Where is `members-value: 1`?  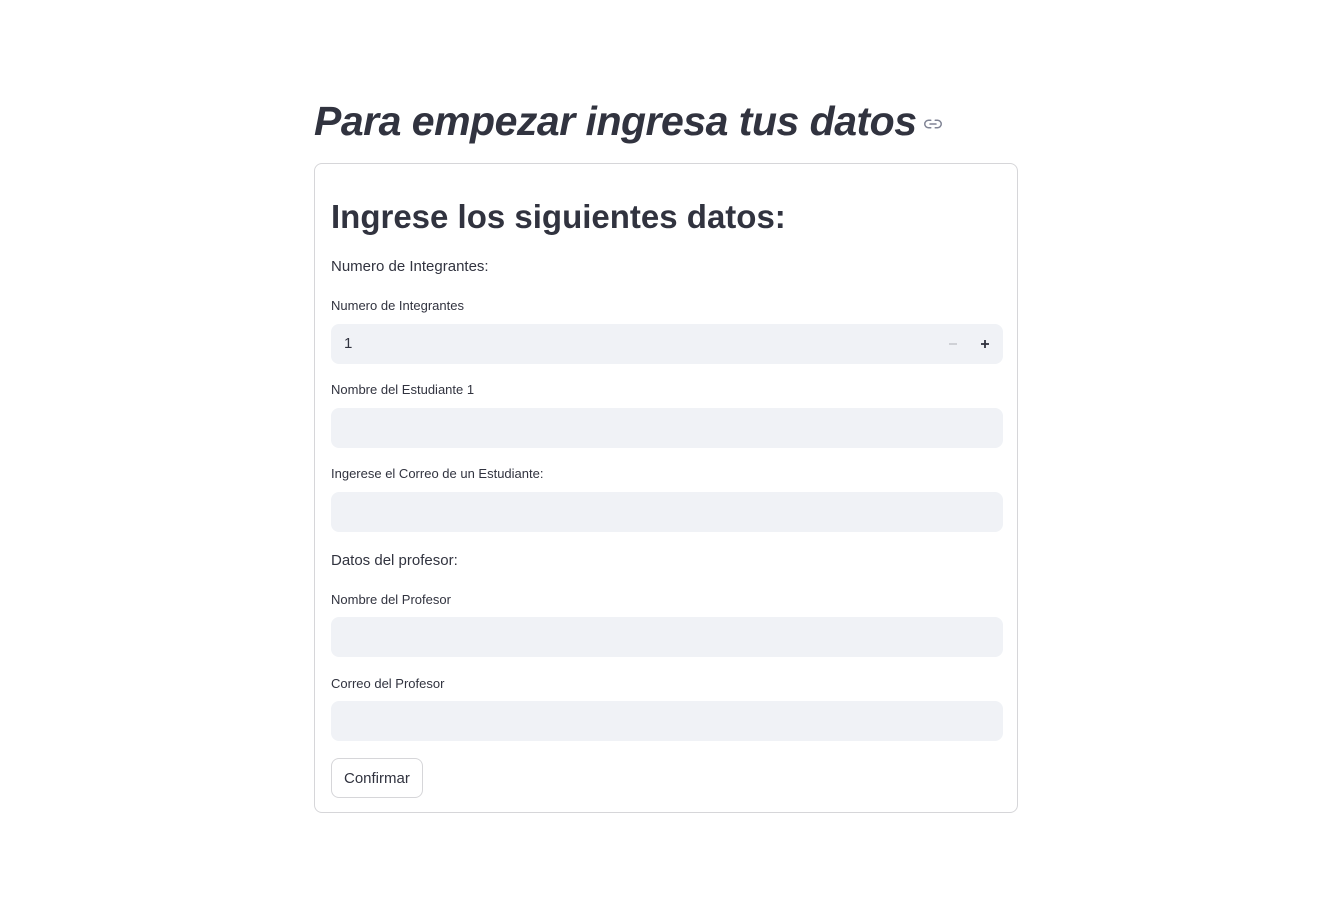
members-value: 1 is located at coordinates (348, 344).